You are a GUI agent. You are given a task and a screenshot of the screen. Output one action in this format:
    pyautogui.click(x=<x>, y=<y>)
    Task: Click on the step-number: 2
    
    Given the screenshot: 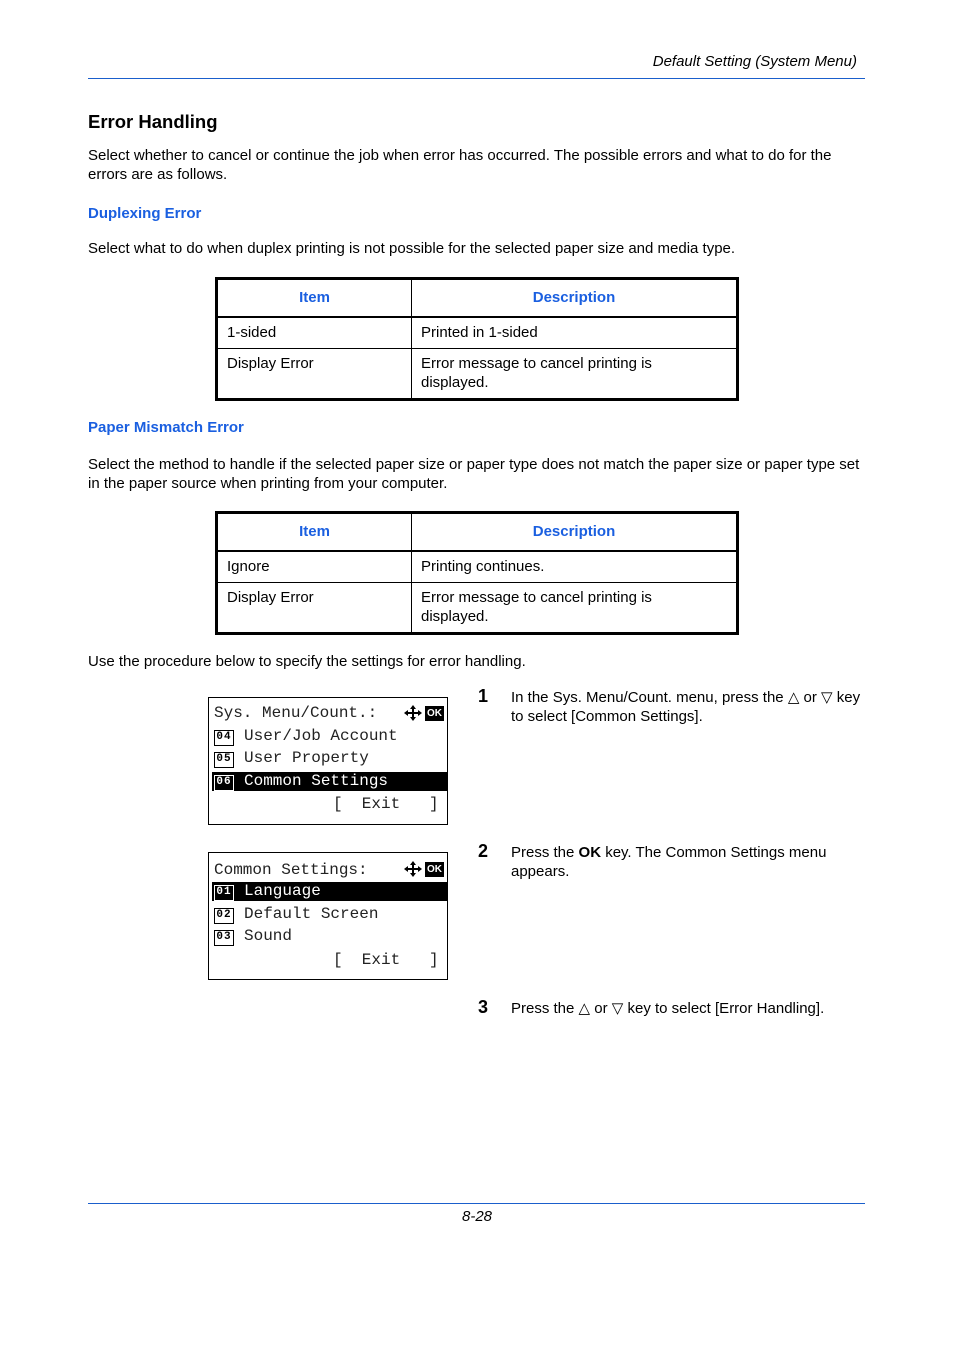 What is the action you would take?
    pyautogui.click(x=483, y=851)
    